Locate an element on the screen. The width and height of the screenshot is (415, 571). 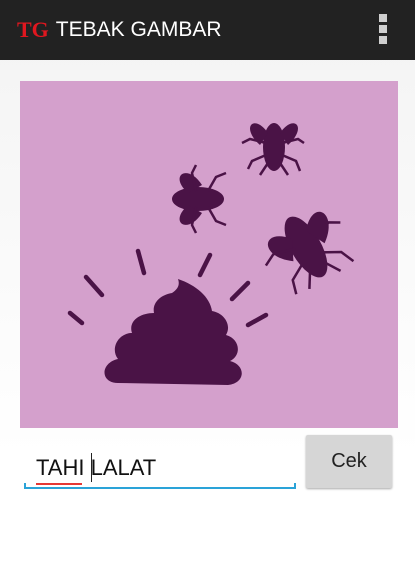
text-cursor is located at coordinates (91, 467).